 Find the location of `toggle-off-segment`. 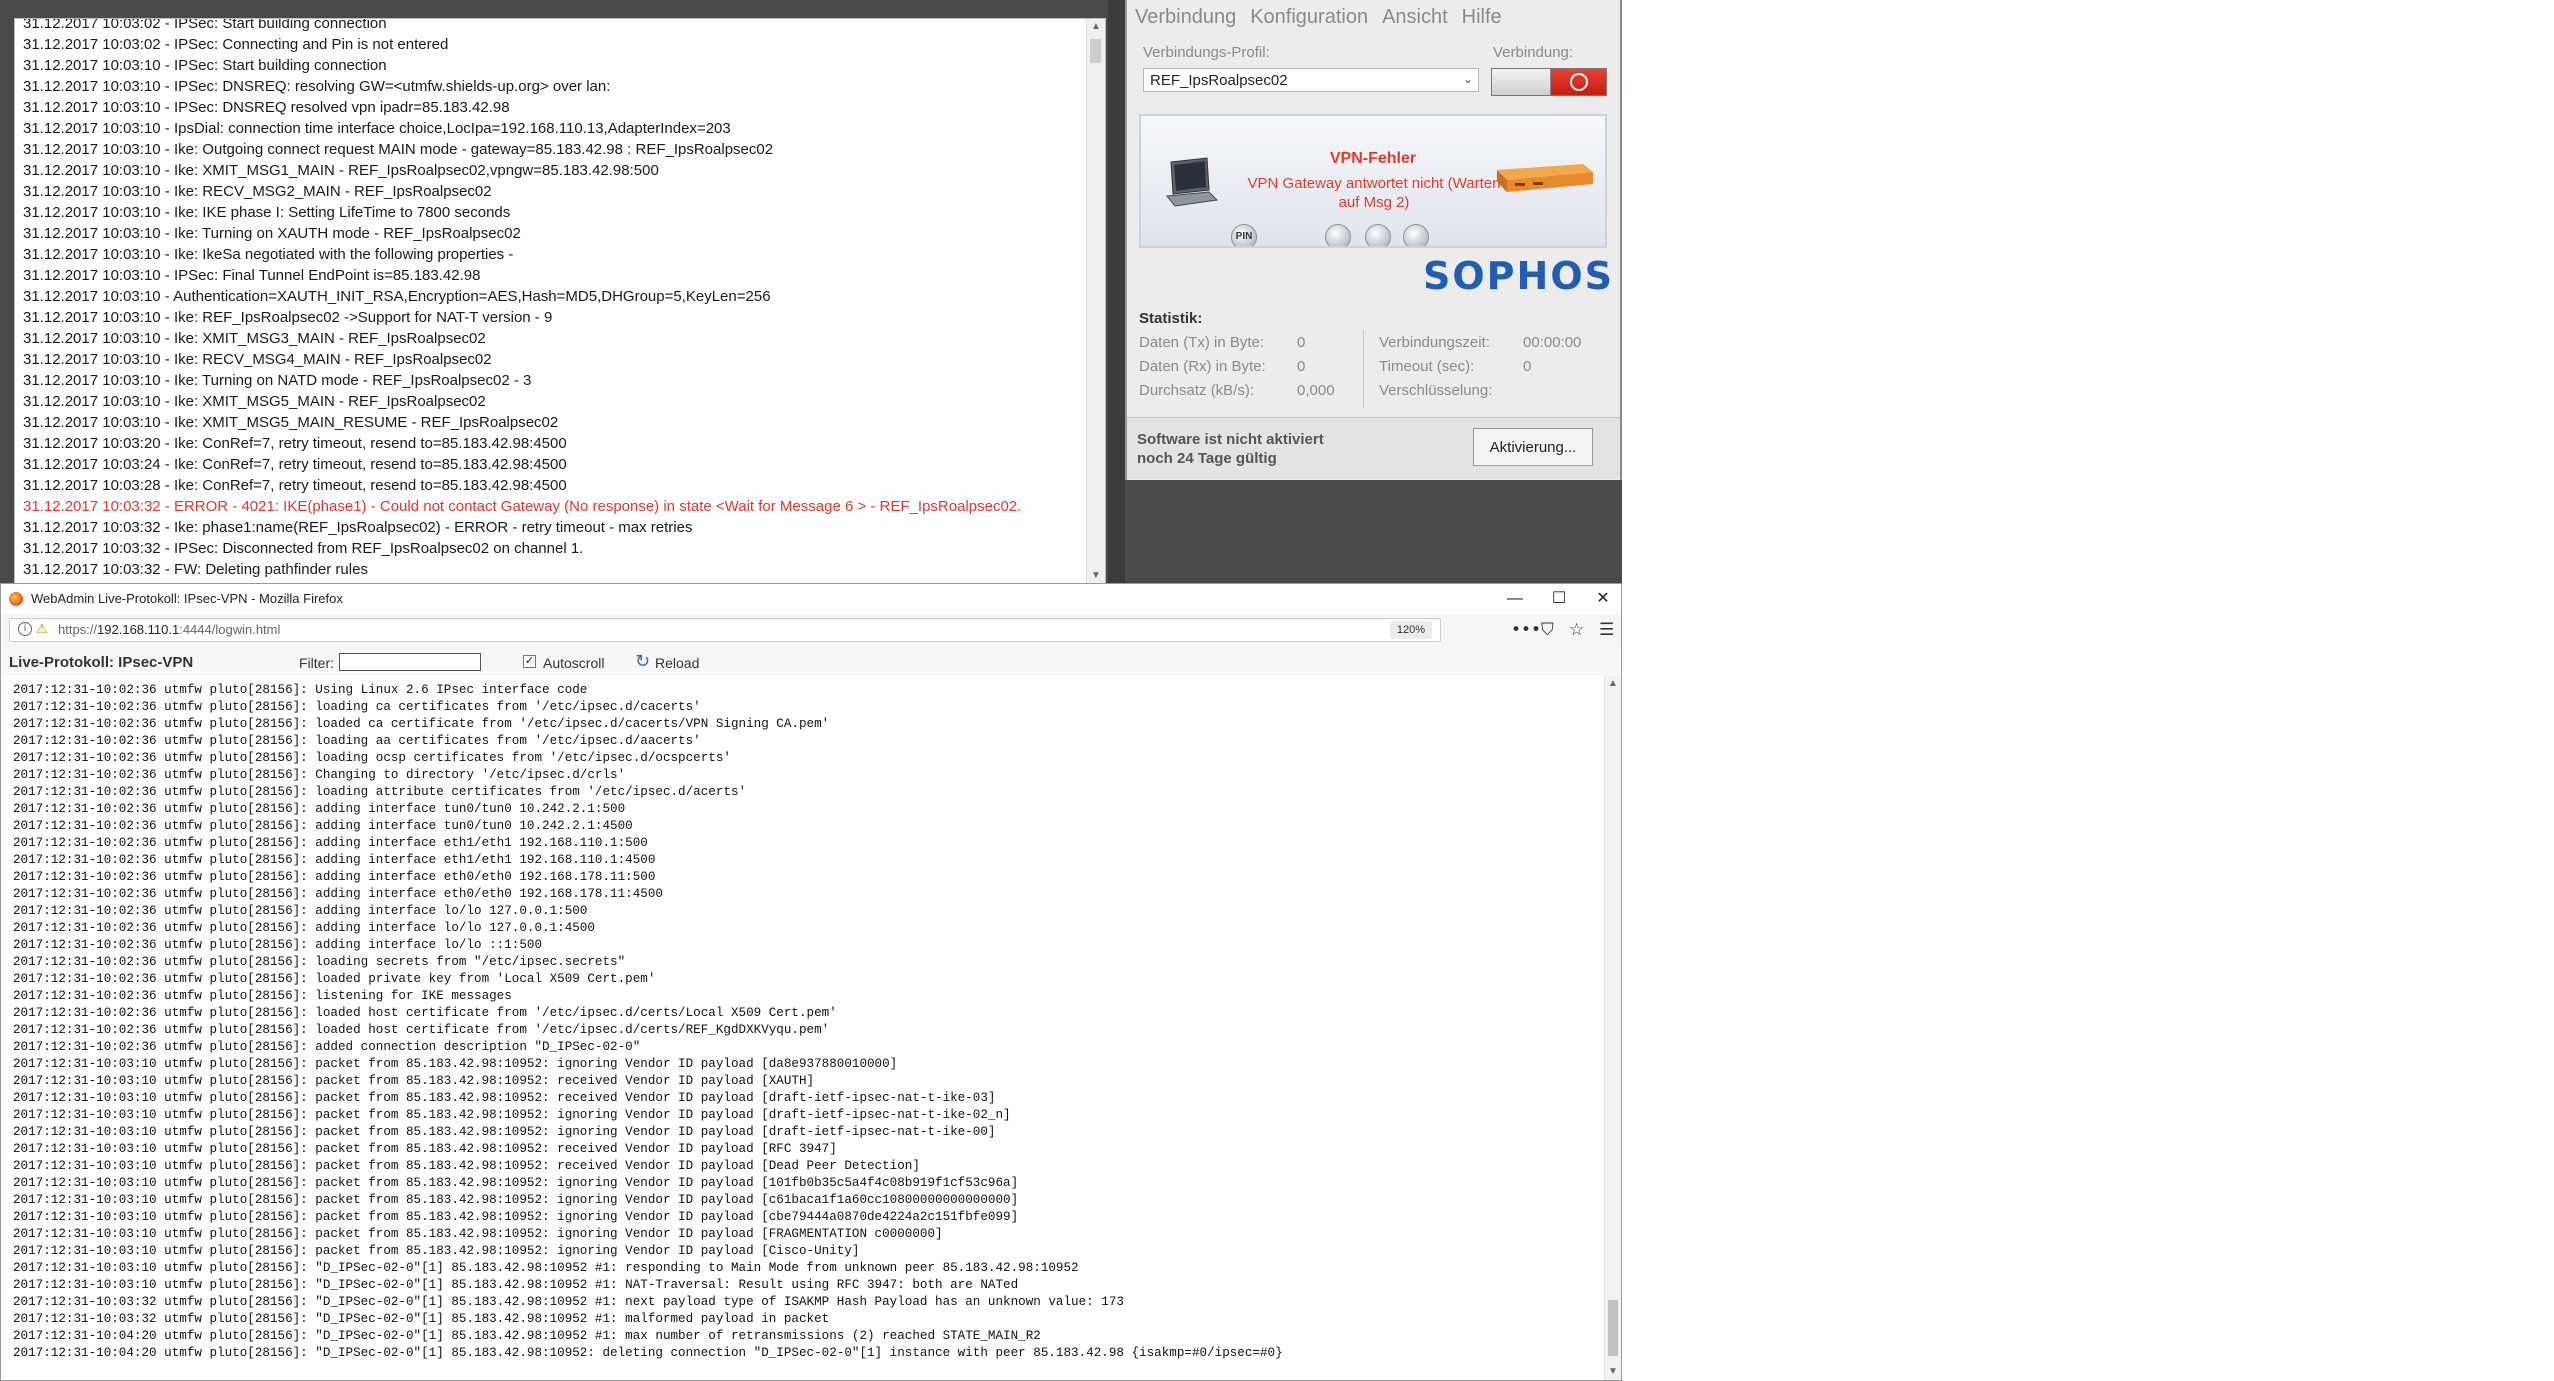

toggle-off-segment is located at coordinates (1521, 82).